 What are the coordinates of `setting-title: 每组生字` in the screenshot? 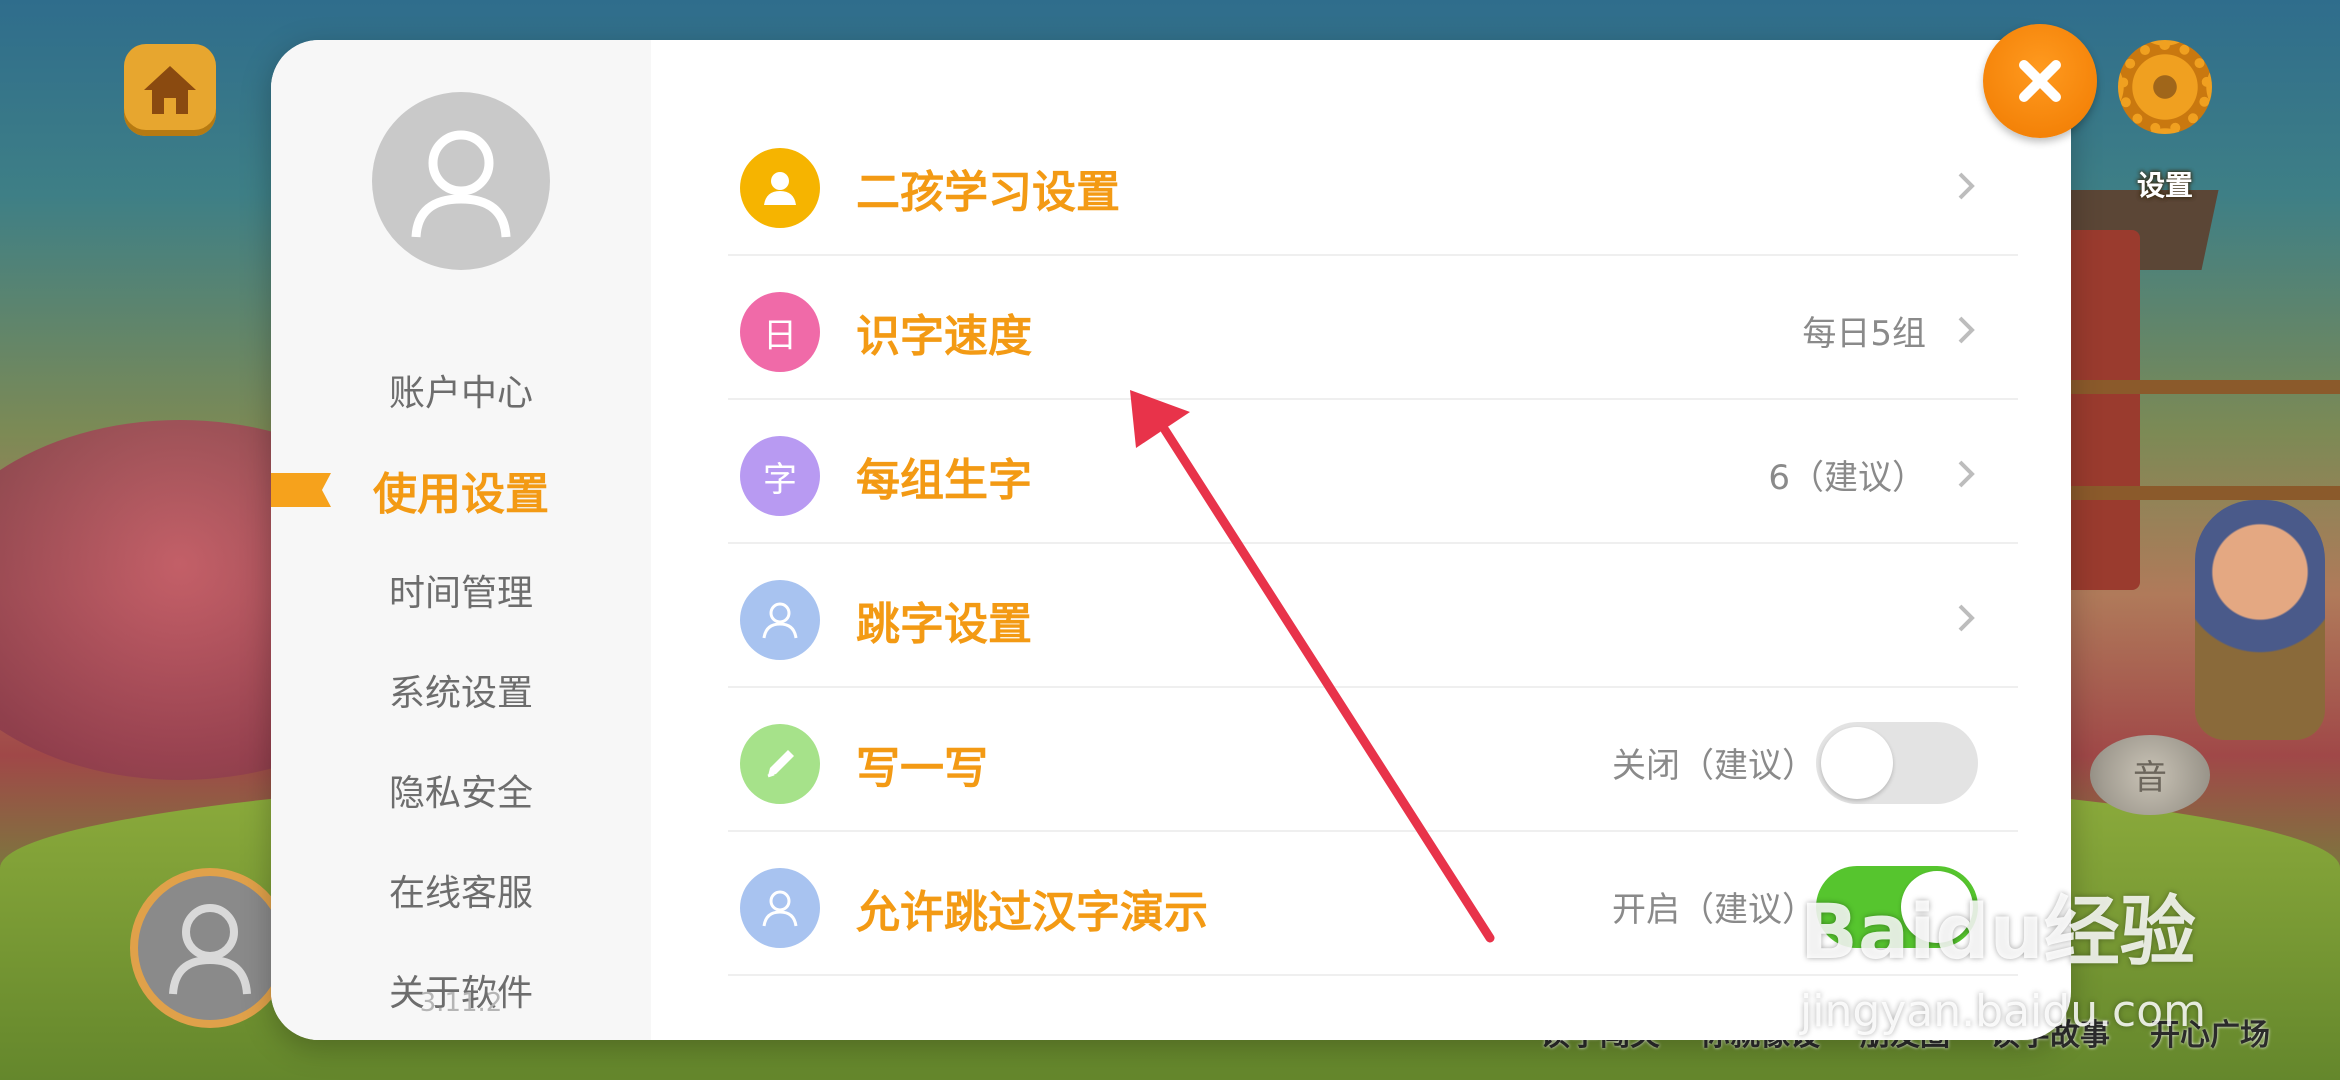 It's located at (944, 480).